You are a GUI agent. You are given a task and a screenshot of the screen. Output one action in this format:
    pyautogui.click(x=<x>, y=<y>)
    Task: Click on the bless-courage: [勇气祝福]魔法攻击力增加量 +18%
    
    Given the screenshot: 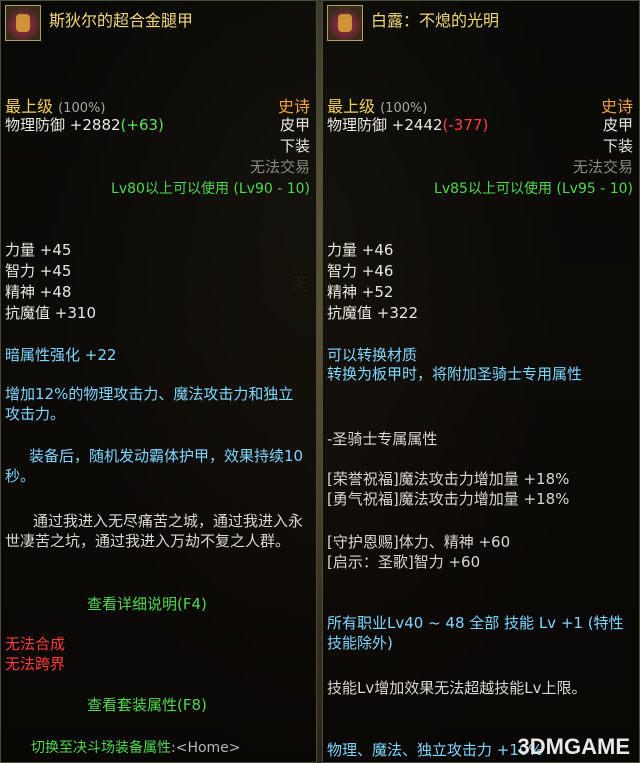 What is the action you would take?
    pyautogui.click(x=448, y=499)
    